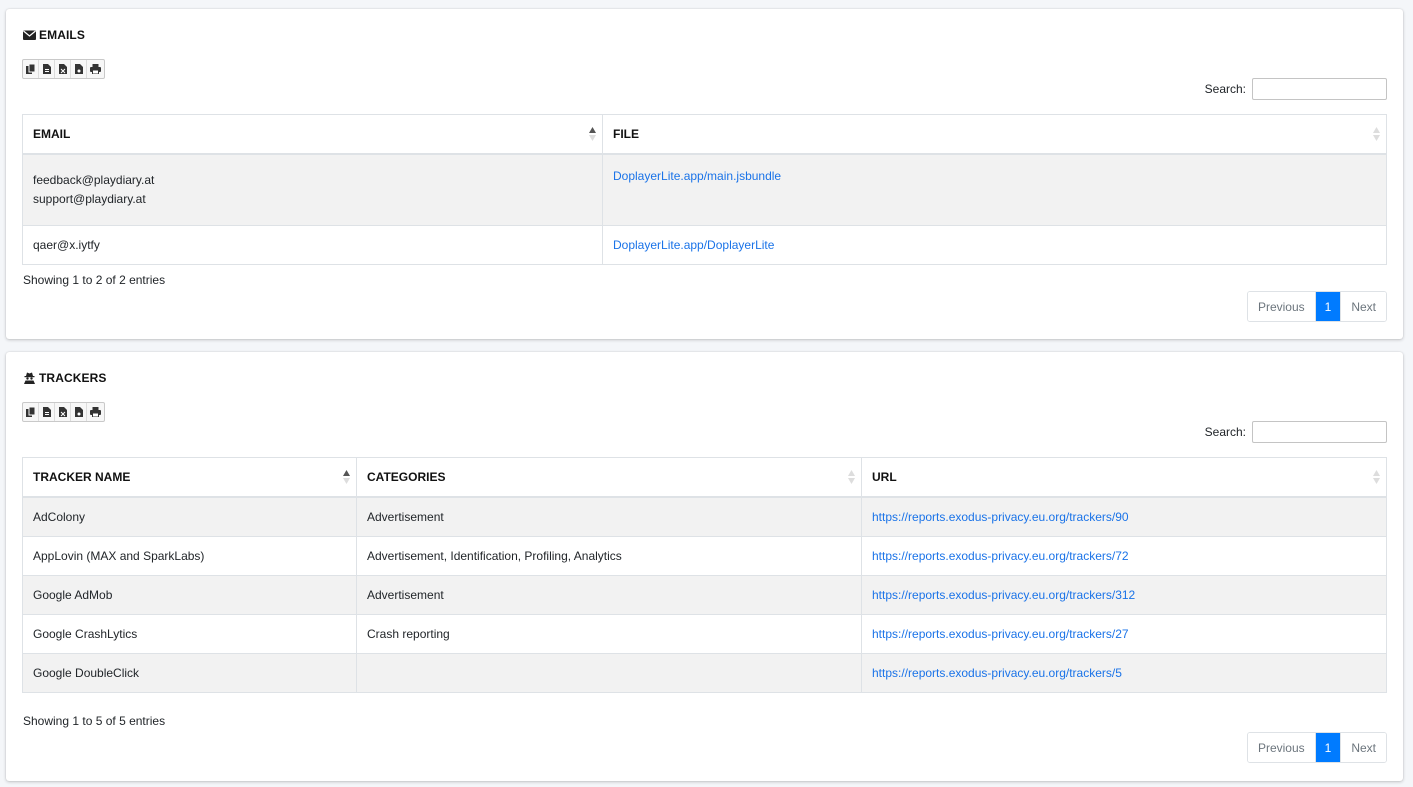  What do you see at coordinates (406, 477) in the screenshot?
I see `column-header-label: CATEGORIES` at bounding box center [406, 477].